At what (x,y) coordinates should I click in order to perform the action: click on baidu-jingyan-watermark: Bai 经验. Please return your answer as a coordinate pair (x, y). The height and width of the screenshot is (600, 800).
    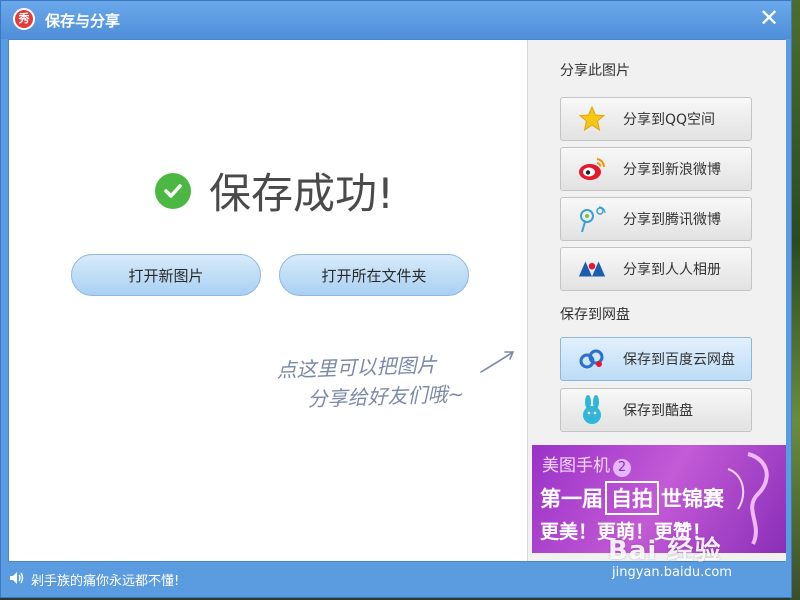
    Looking at the image, I should click on (665, 551).